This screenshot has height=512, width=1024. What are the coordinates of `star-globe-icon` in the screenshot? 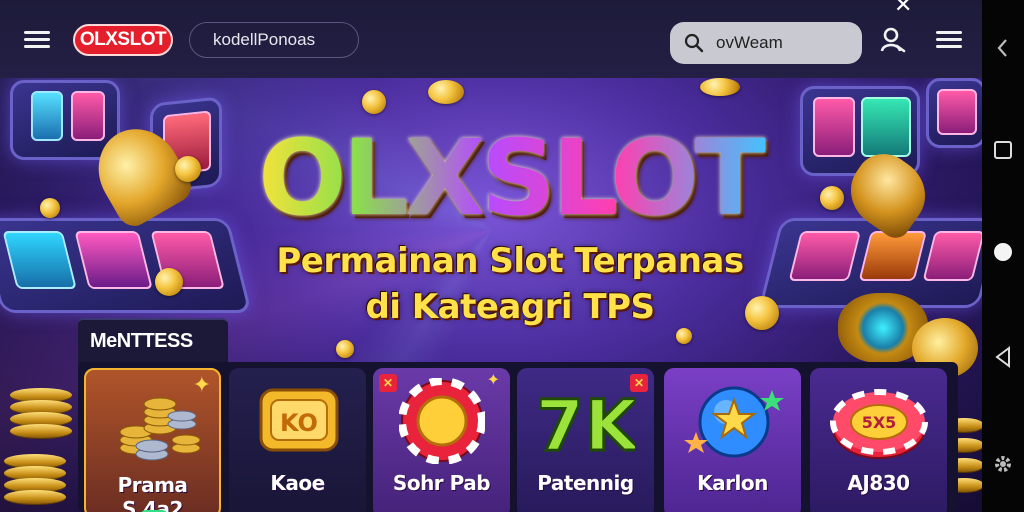 It's located at (734, 422).